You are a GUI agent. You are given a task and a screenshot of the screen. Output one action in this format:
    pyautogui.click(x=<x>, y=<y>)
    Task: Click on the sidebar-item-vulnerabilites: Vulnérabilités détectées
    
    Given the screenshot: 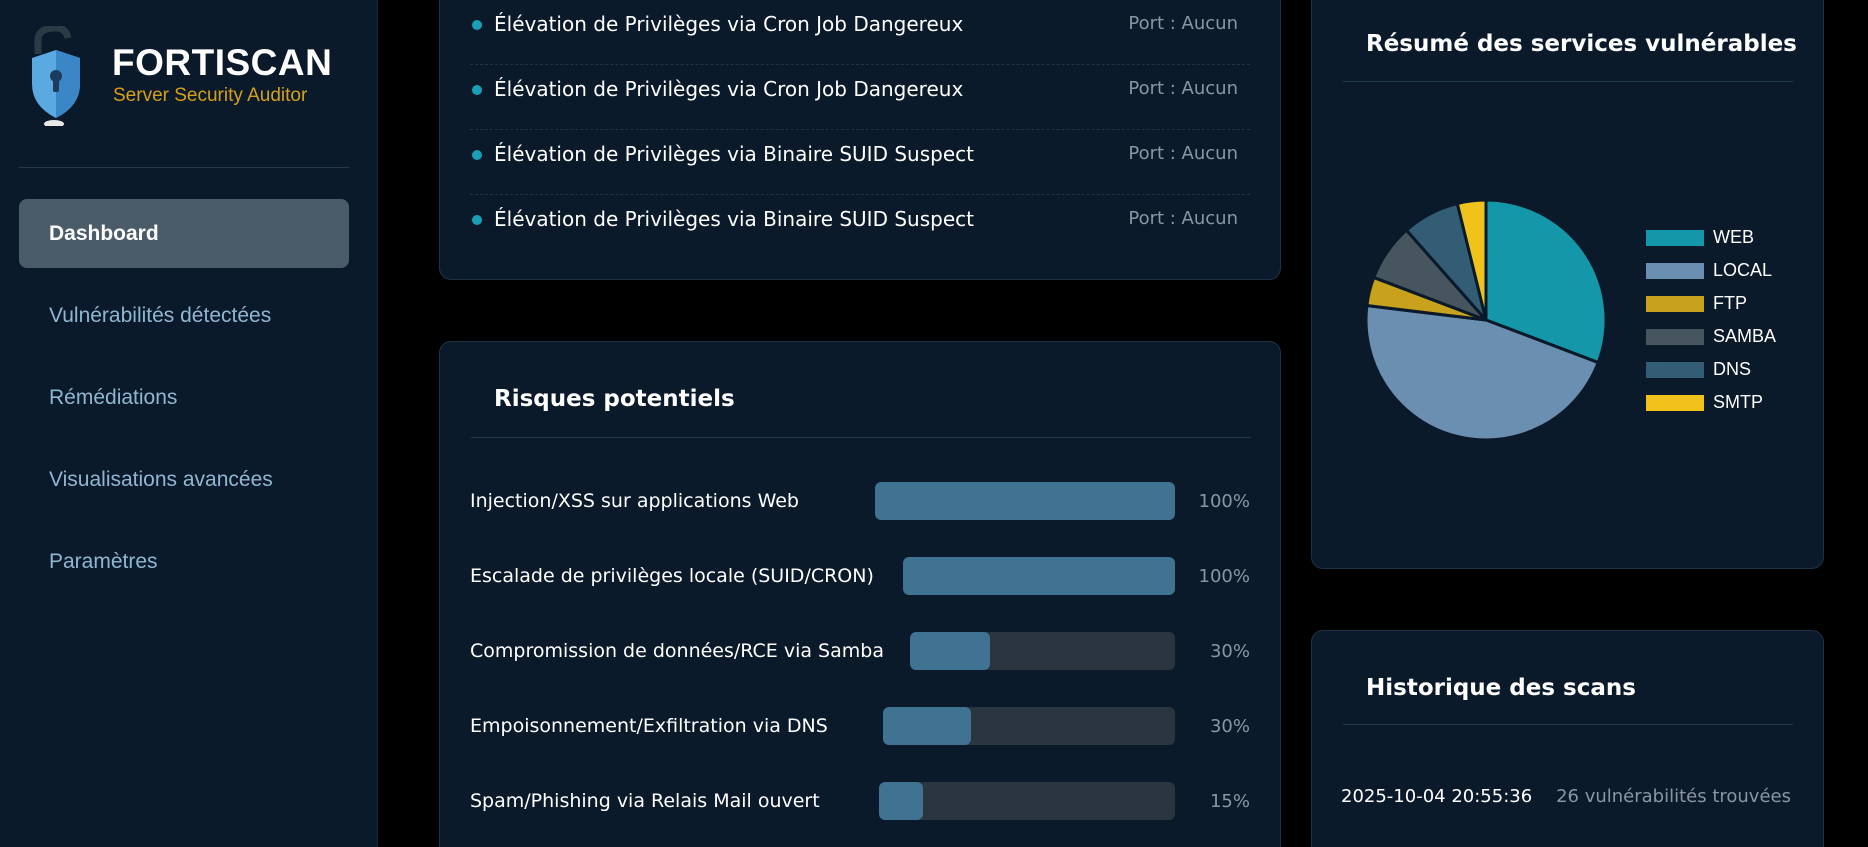 What is the action you would take?
    pyautogui.click(x=184, y=315)
    